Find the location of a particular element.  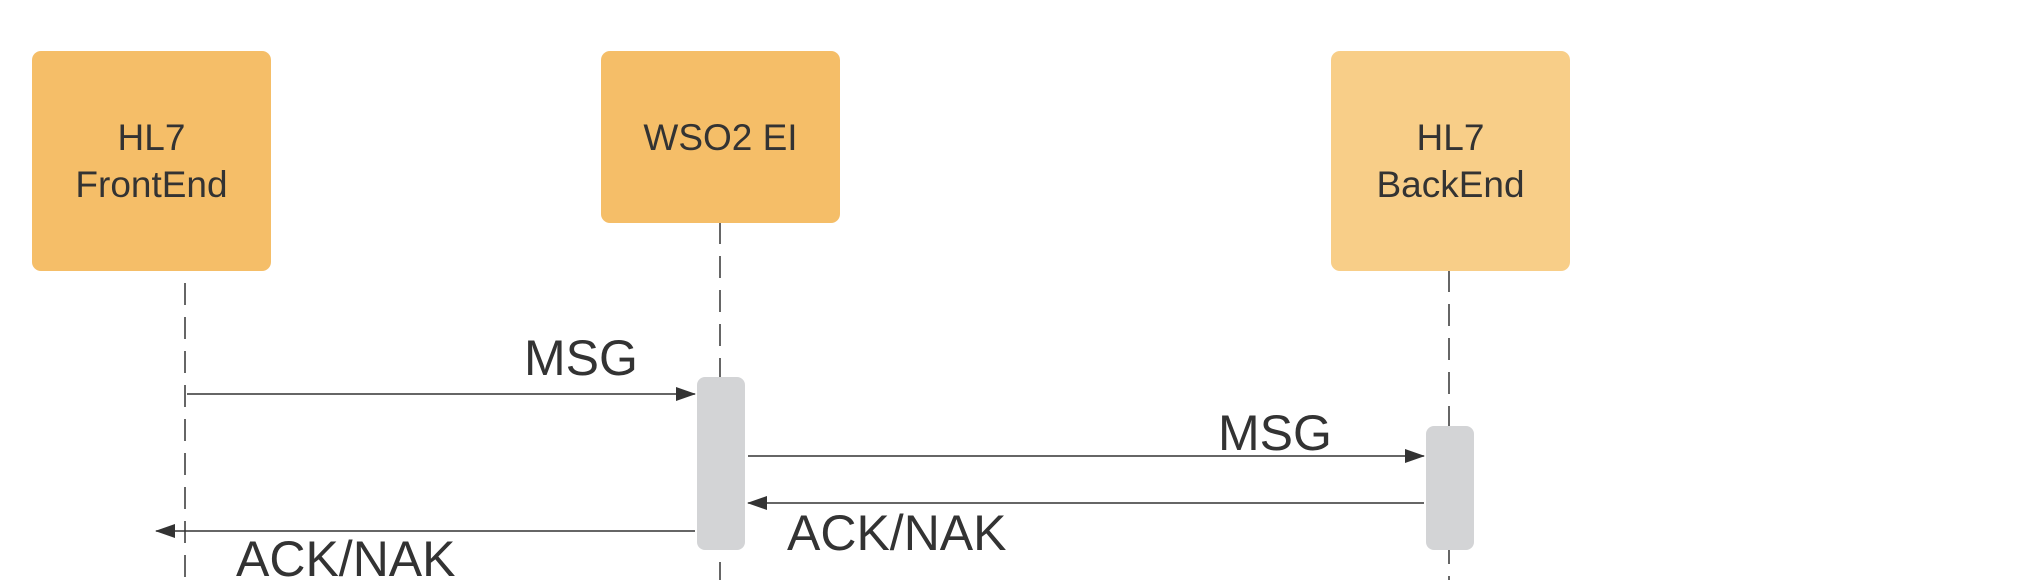

label-ack-backend-to-ei: ACK/NAK is located at coordinates (897, 533).